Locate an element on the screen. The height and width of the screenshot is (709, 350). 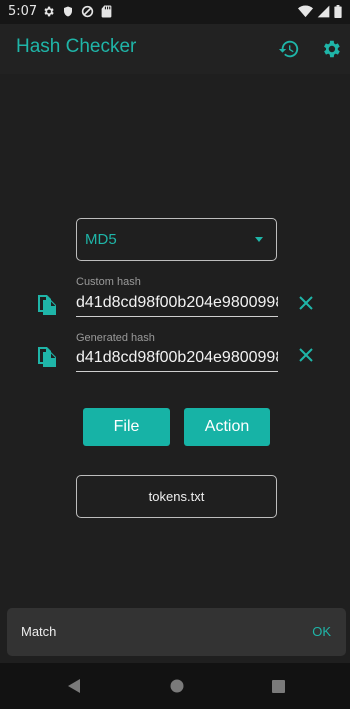
recents-button is located at coordinates (278, 686).